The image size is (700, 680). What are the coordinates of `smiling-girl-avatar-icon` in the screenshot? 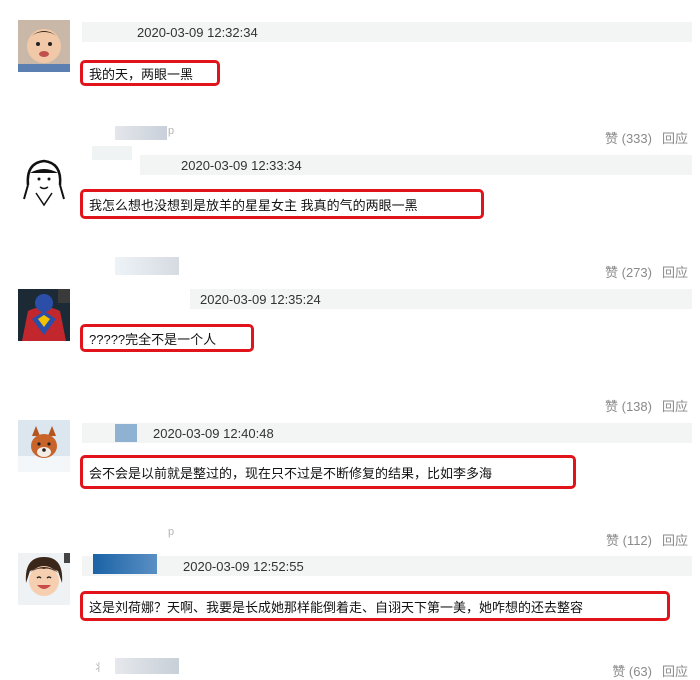 It's located at (44, 579).